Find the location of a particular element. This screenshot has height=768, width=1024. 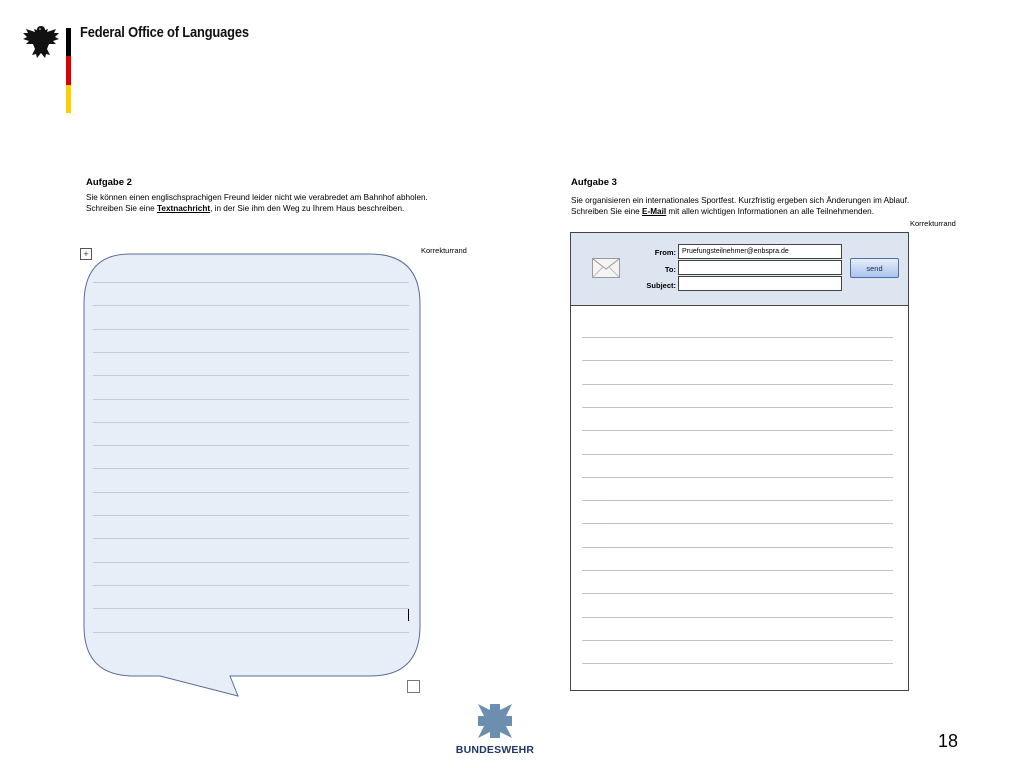

email-body-writing-lines is located at coordinates (737, 512).